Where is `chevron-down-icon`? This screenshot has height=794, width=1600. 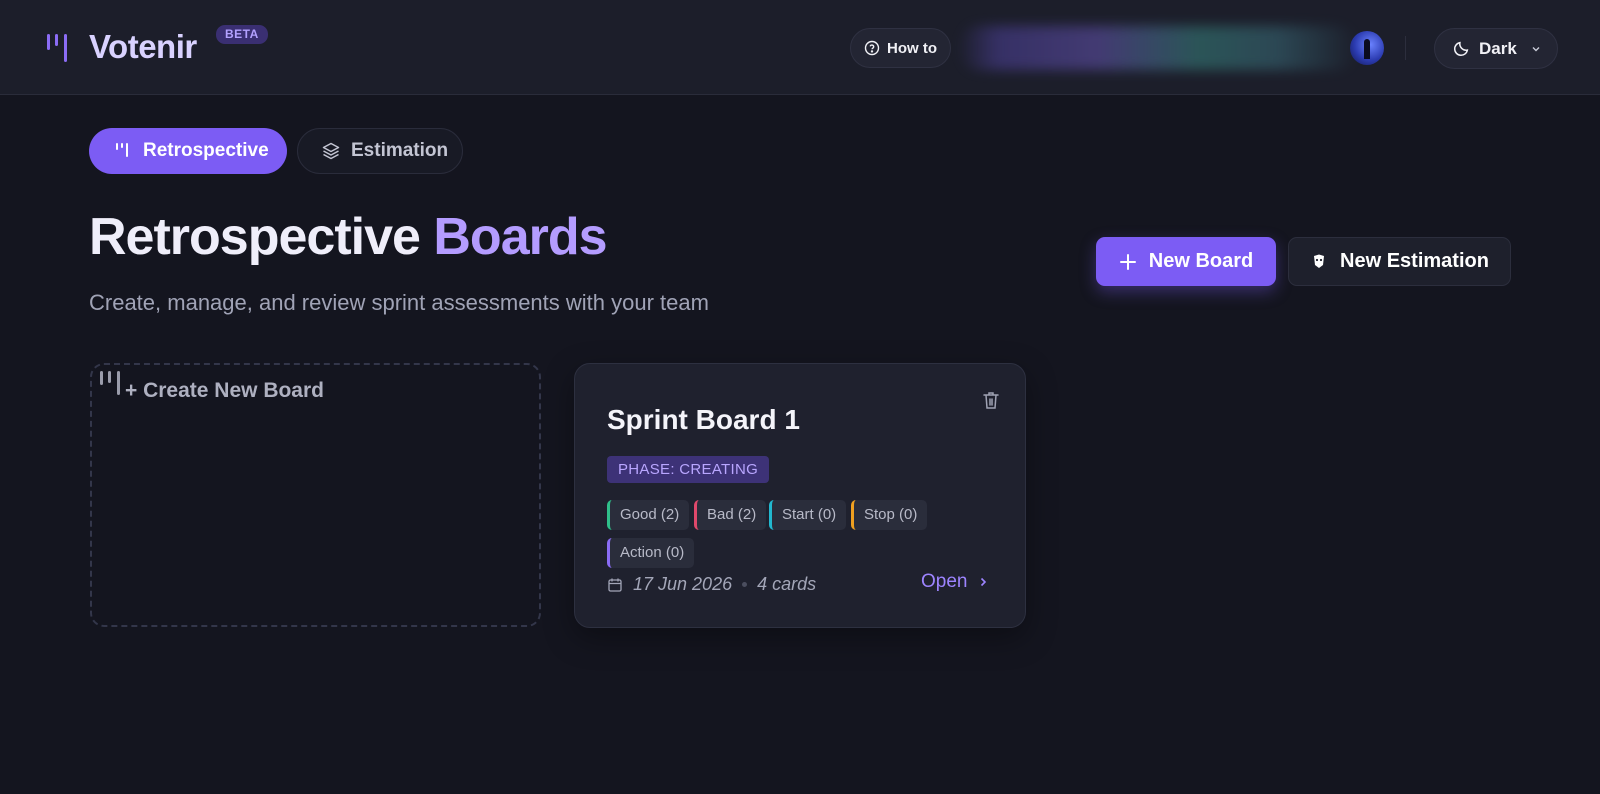 chevron-down-icon is located at coordinates (1536, 48).